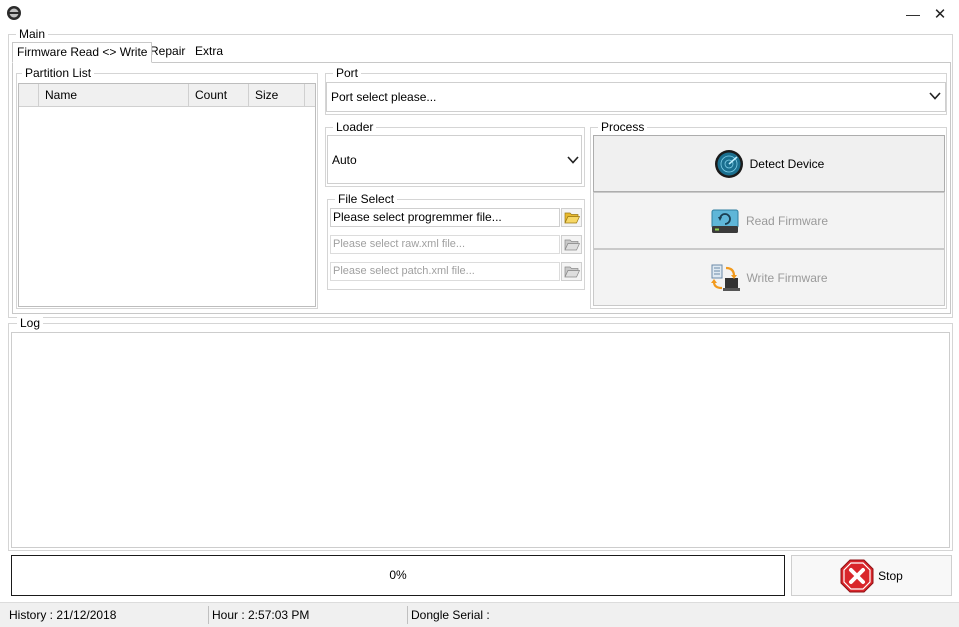 This screenshot has width=959, height=627. I want to click on close-icon: ✕, so click(940, 14).